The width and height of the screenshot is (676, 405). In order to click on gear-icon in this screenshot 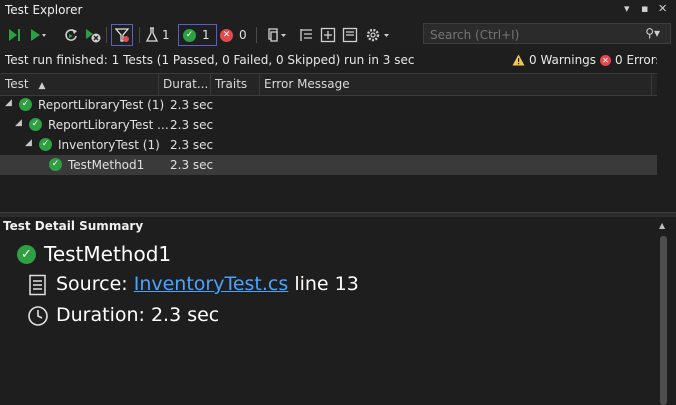, I will do `click(377, 35)`.